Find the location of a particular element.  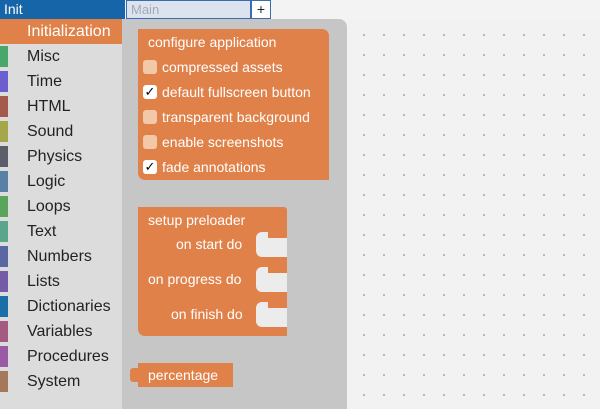

category-initialization: Initialization is located at coordinates (61, 31).